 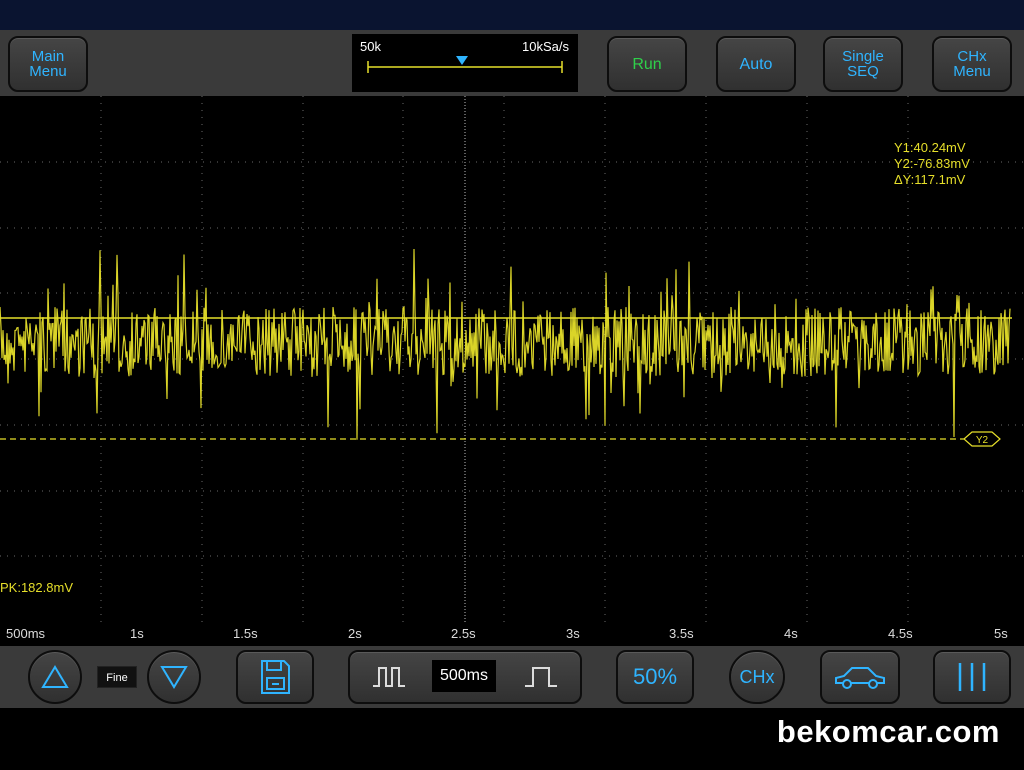 What do you see at coordinates (48, 56) in the screenshot?
I see `main-menu-label-line1: Main` at bounding box center [48, 56].